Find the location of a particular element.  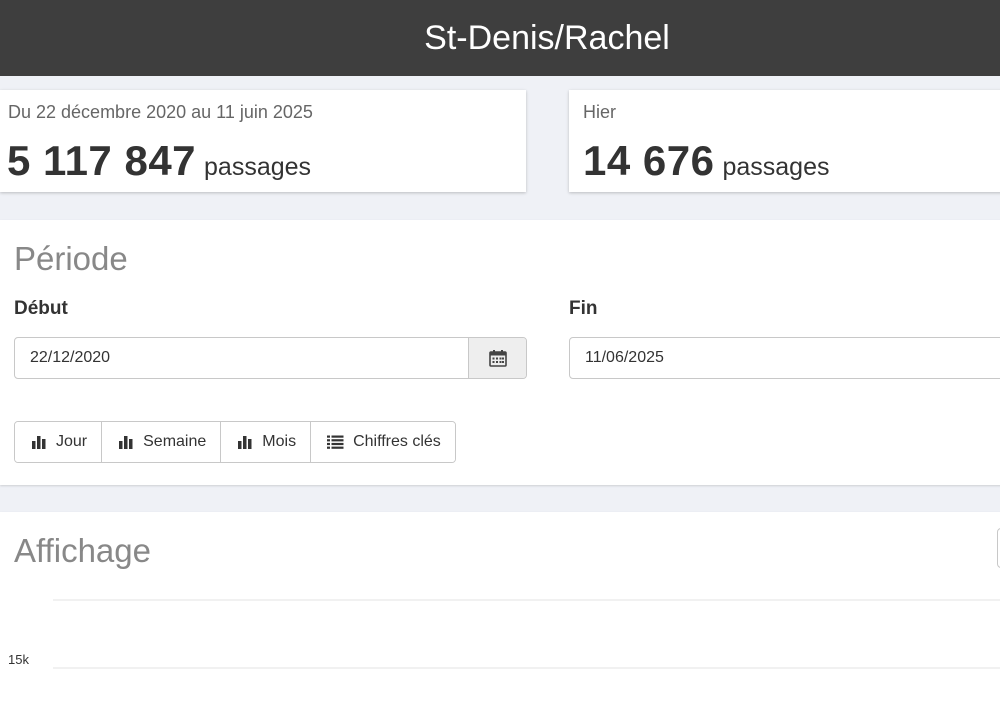

chart: 15k is located at coordinates (504, 634).